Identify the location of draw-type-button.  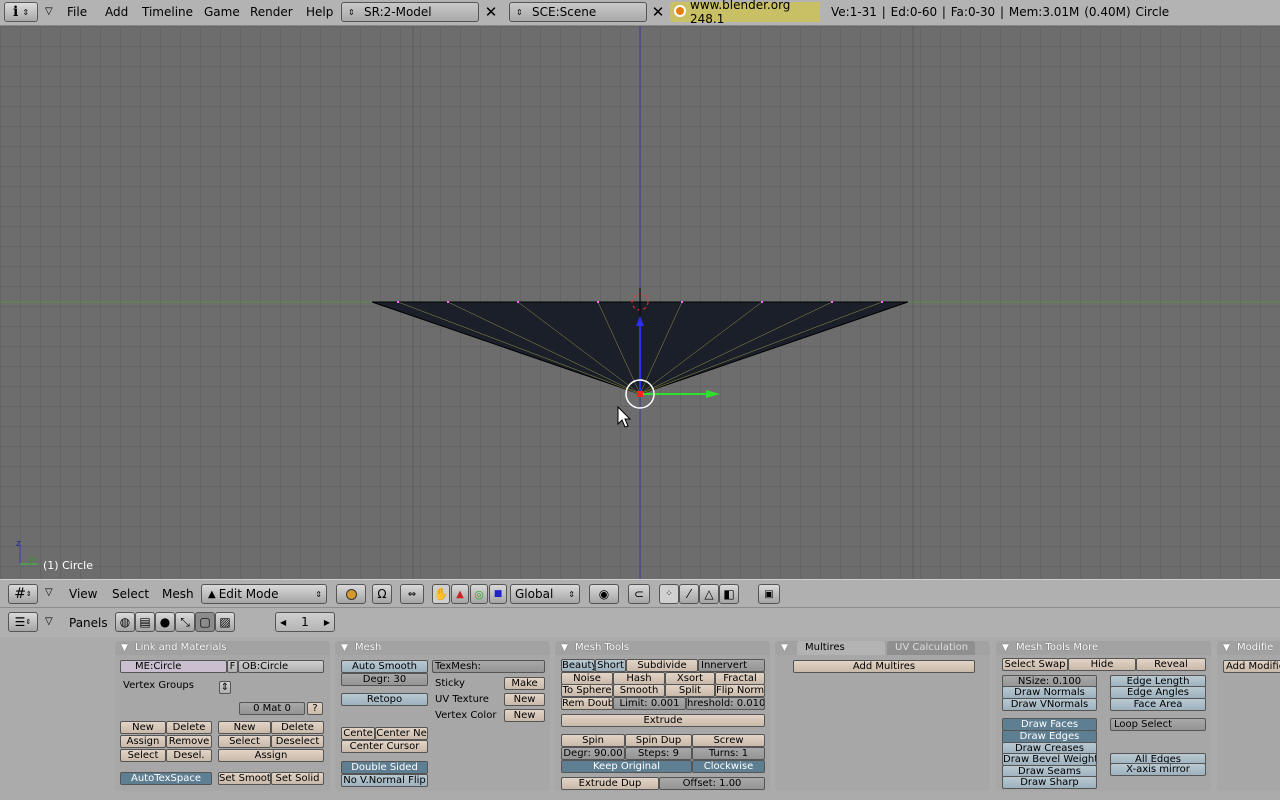
(351, 594).